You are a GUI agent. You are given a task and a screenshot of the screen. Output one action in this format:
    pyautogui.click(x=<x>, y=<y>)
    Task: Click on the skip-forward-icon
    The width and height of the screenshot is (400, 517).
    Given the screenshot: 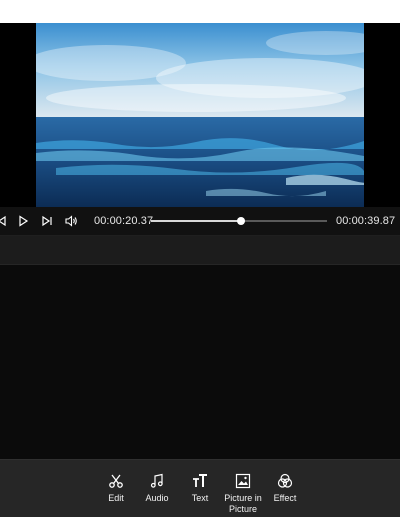 What is the action you would take?
    pyautogui.click(x=47, y=221)
    